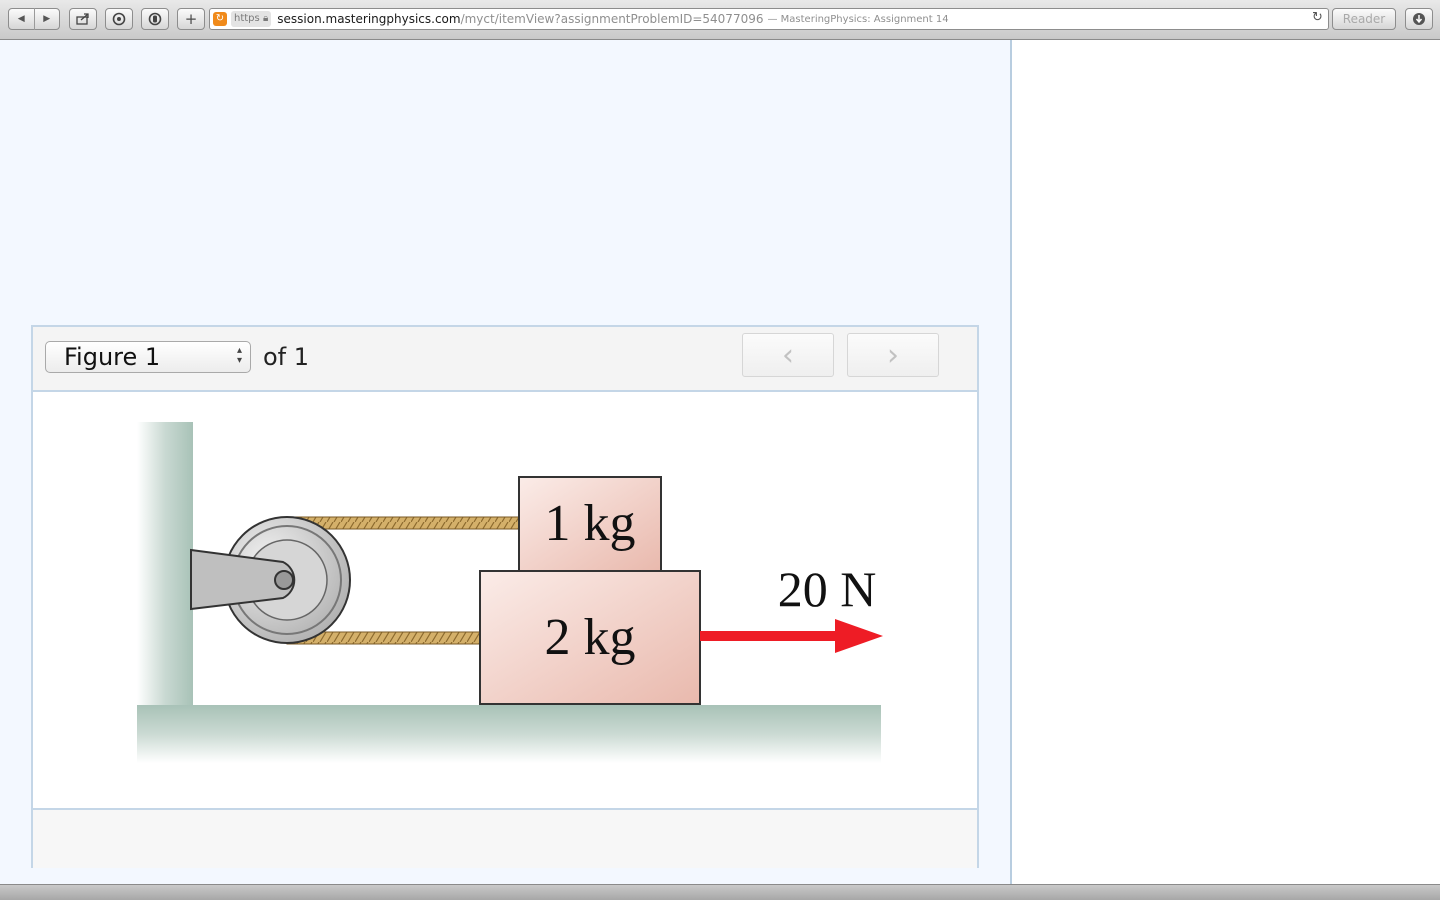 The image size is (1440, 900). Describe the element at coordinates (284, 580) in the screenshot. I see `pulley-axle` at that location.